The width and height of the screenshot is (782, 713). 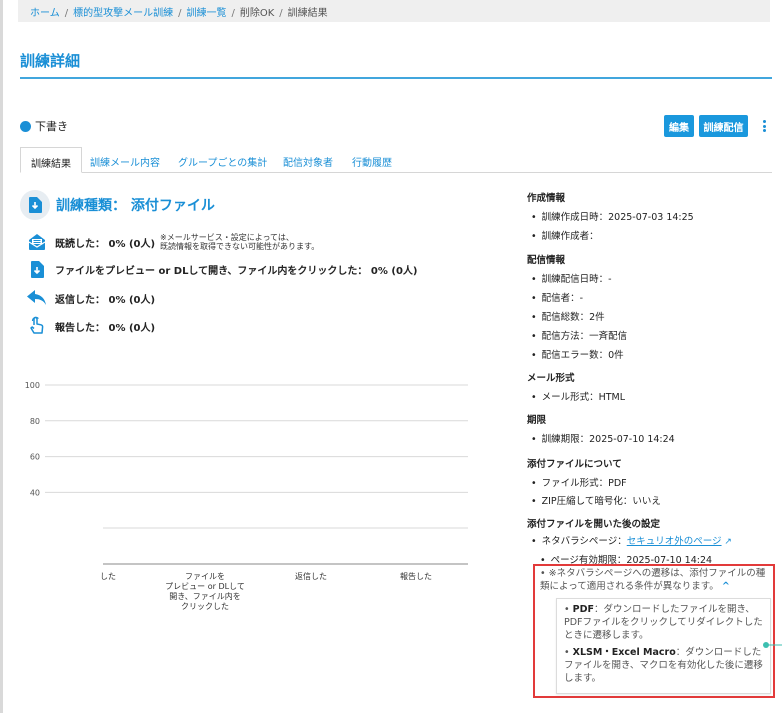 What do you see at coordinates (372, 160) in the screenshot?
I see `tab-activity-log: 行動履歴` at bounding box center [372, 160].